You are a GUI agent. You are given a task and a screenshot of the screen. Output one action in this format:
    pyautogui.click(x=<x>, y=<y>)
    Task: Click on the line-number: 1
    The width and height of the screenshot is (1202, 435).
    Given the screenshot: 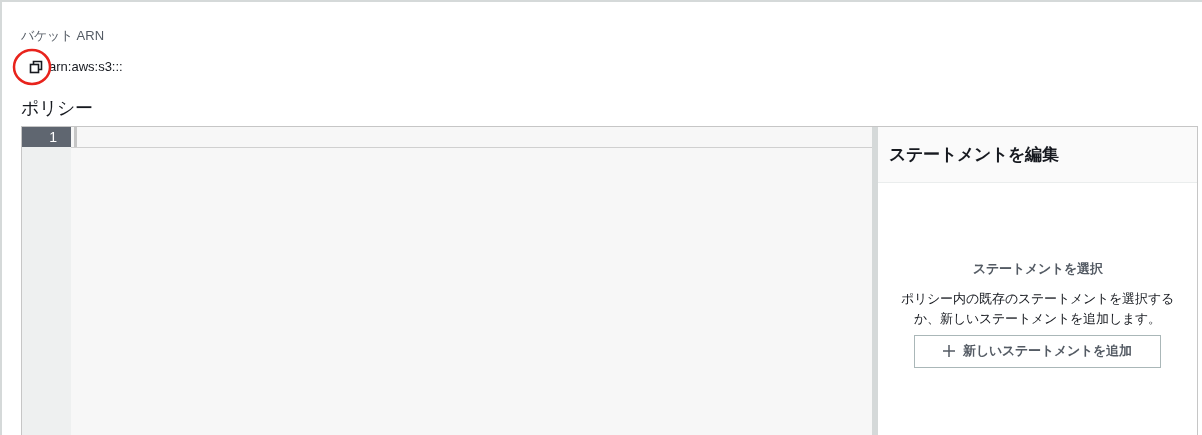 What is the action you would take?
    pyautogui.click(x=46, y=137)
    